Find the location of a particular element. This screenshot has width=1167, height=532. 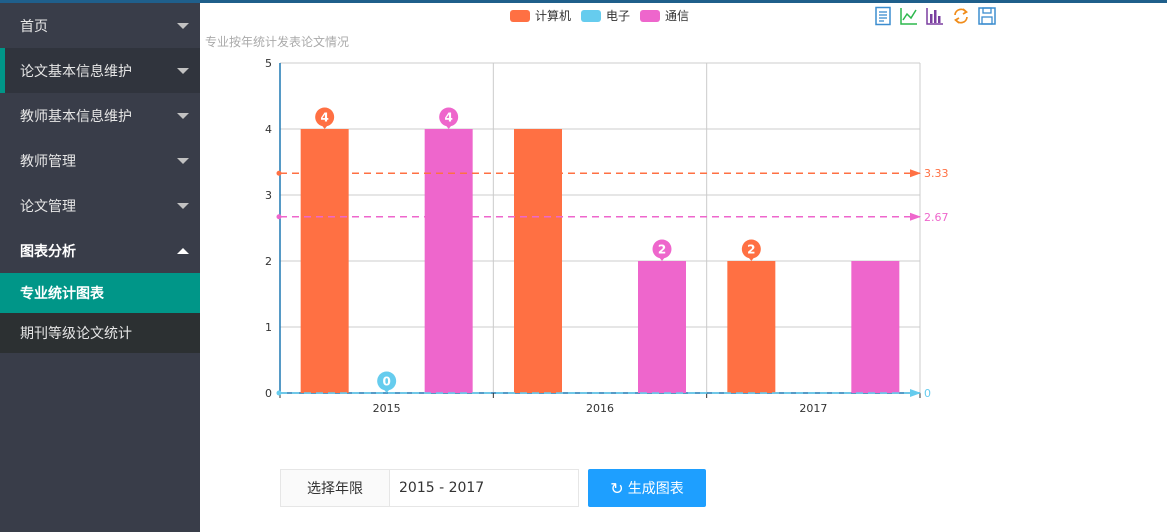

sidebar-subitem-major-chart: 专业统计图表 is located at coordinates (100, 293).